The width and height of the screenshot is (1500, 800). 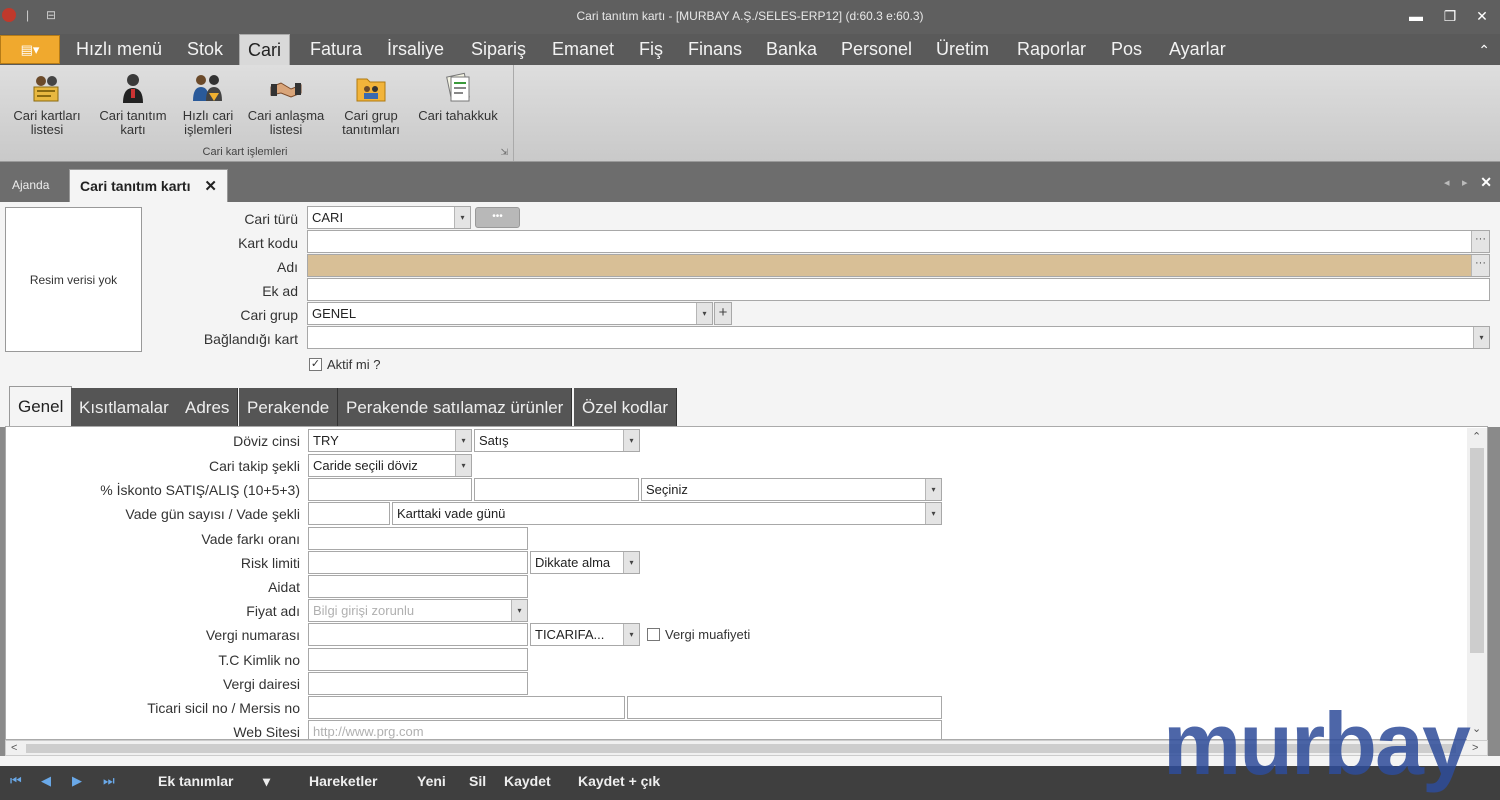 I want to click on kaydet-cik-button: Kaydet + çık, so click(x=619, y=781).